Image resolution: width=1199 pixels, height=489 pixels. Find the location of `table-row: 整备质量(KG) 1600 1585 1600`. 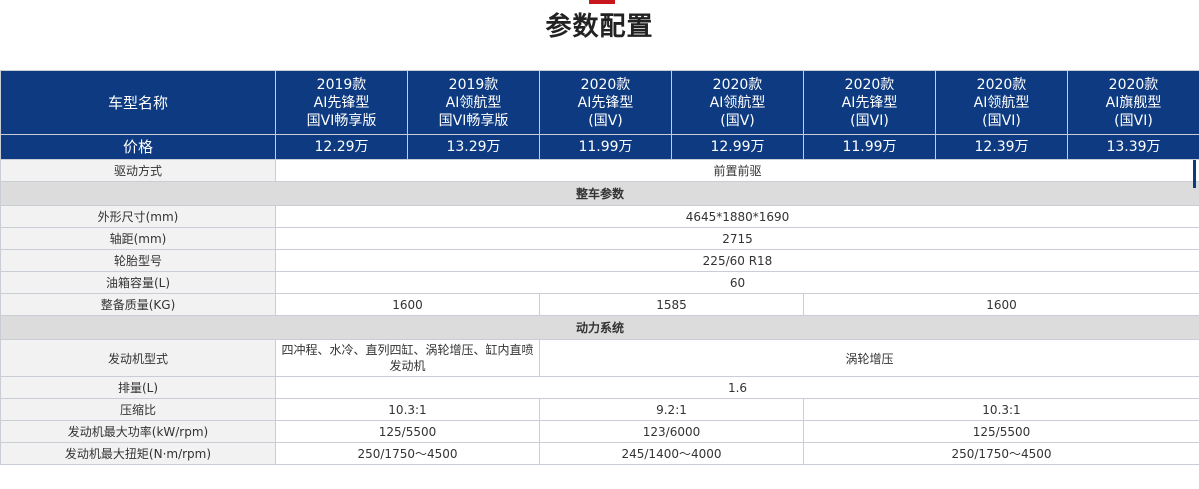

table-row: 整备质量(KG) 1600 1585 1600 is located at coordinates (599, 304).